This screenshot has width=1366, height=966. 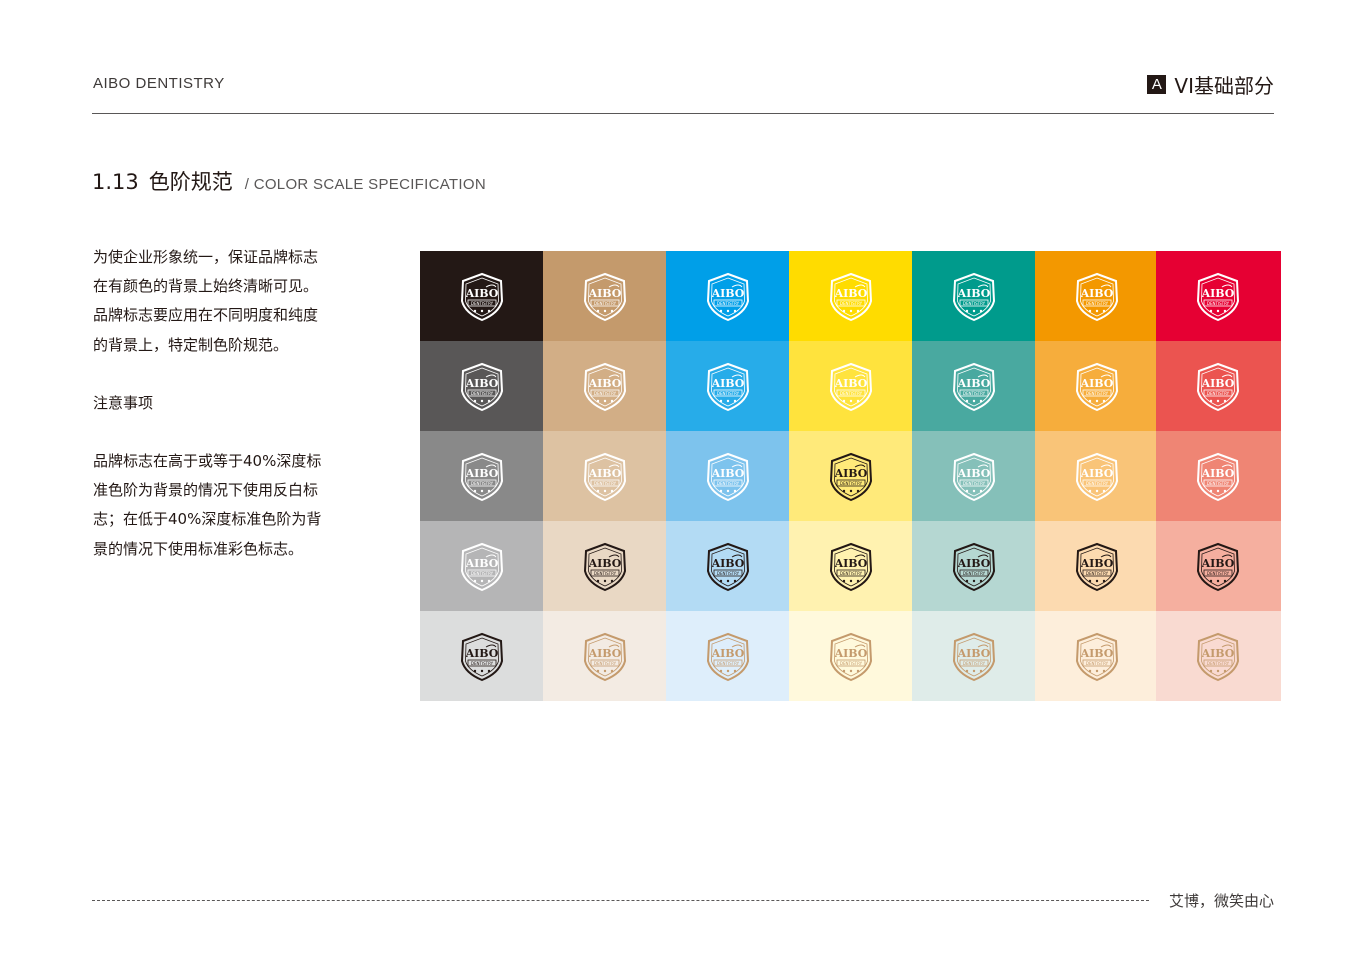 What do you see at coordinates (115, 182) in the screenshot?
I see `title-number: 1.13` at bounding box center [115, 182].